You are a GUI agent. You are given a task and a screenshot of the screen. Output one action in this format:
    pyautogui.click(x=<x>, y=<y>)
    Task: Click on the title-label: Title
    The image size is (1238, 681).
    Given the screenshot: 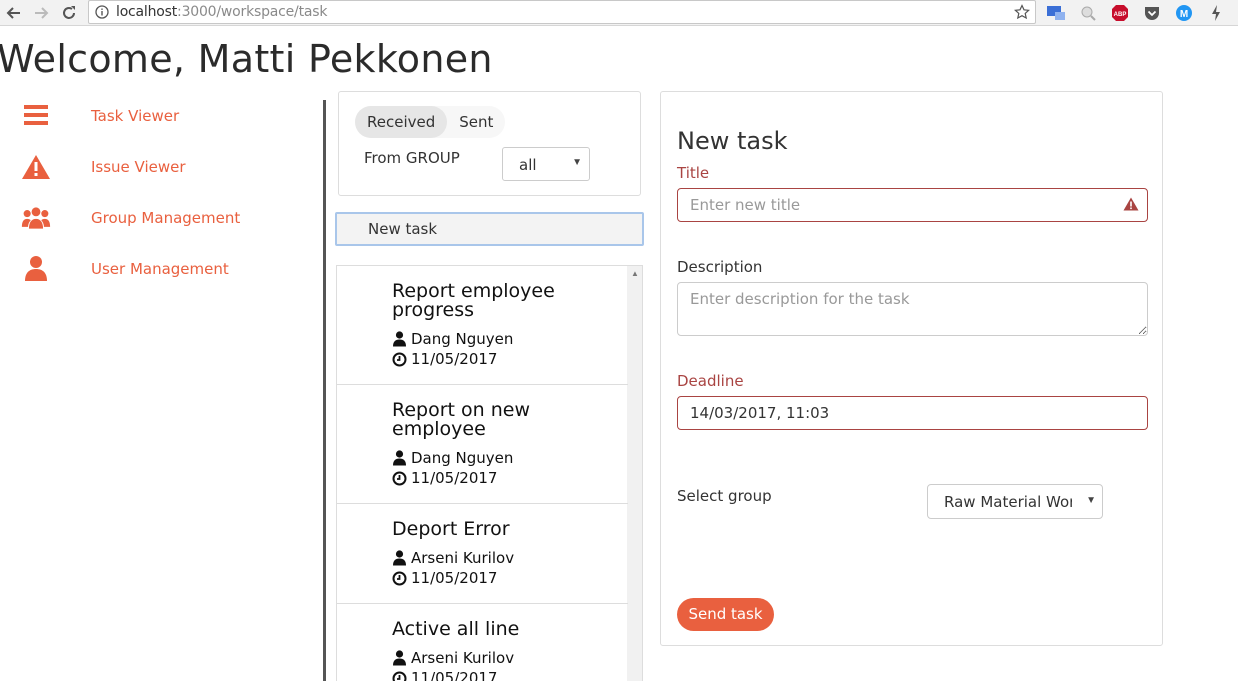 What is the action you would take?
    pyautogui.click(x=693, y=173)
    